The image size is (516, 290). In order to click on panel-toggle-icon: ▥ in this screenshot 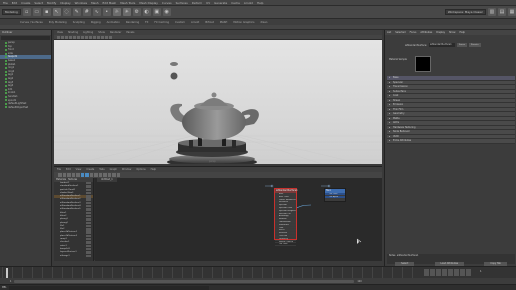, I will do `click(492, 12)`.